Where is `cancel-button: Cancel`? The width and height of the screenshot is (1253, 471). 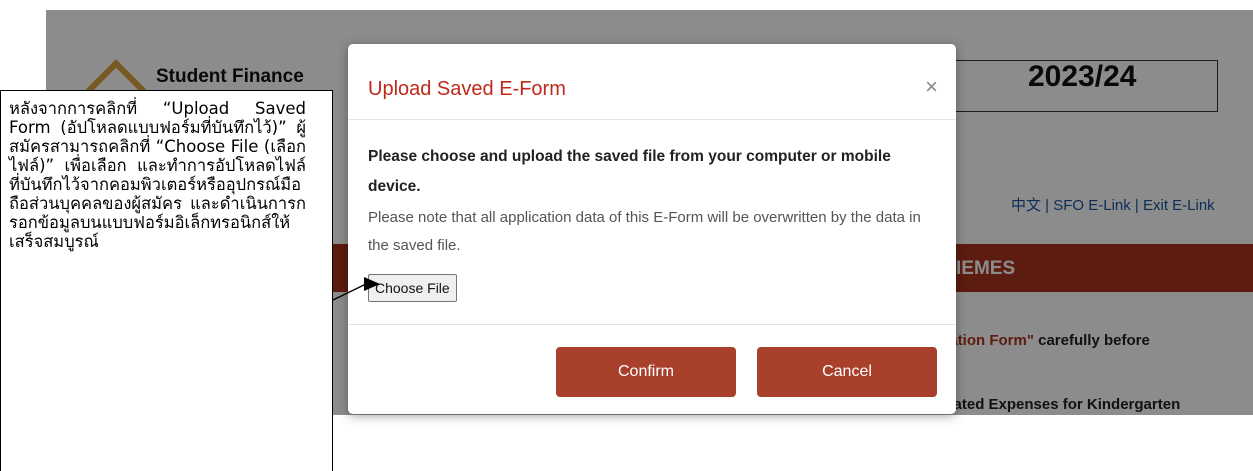
cancel-button: Cancel is located at coordinates (847, 372).